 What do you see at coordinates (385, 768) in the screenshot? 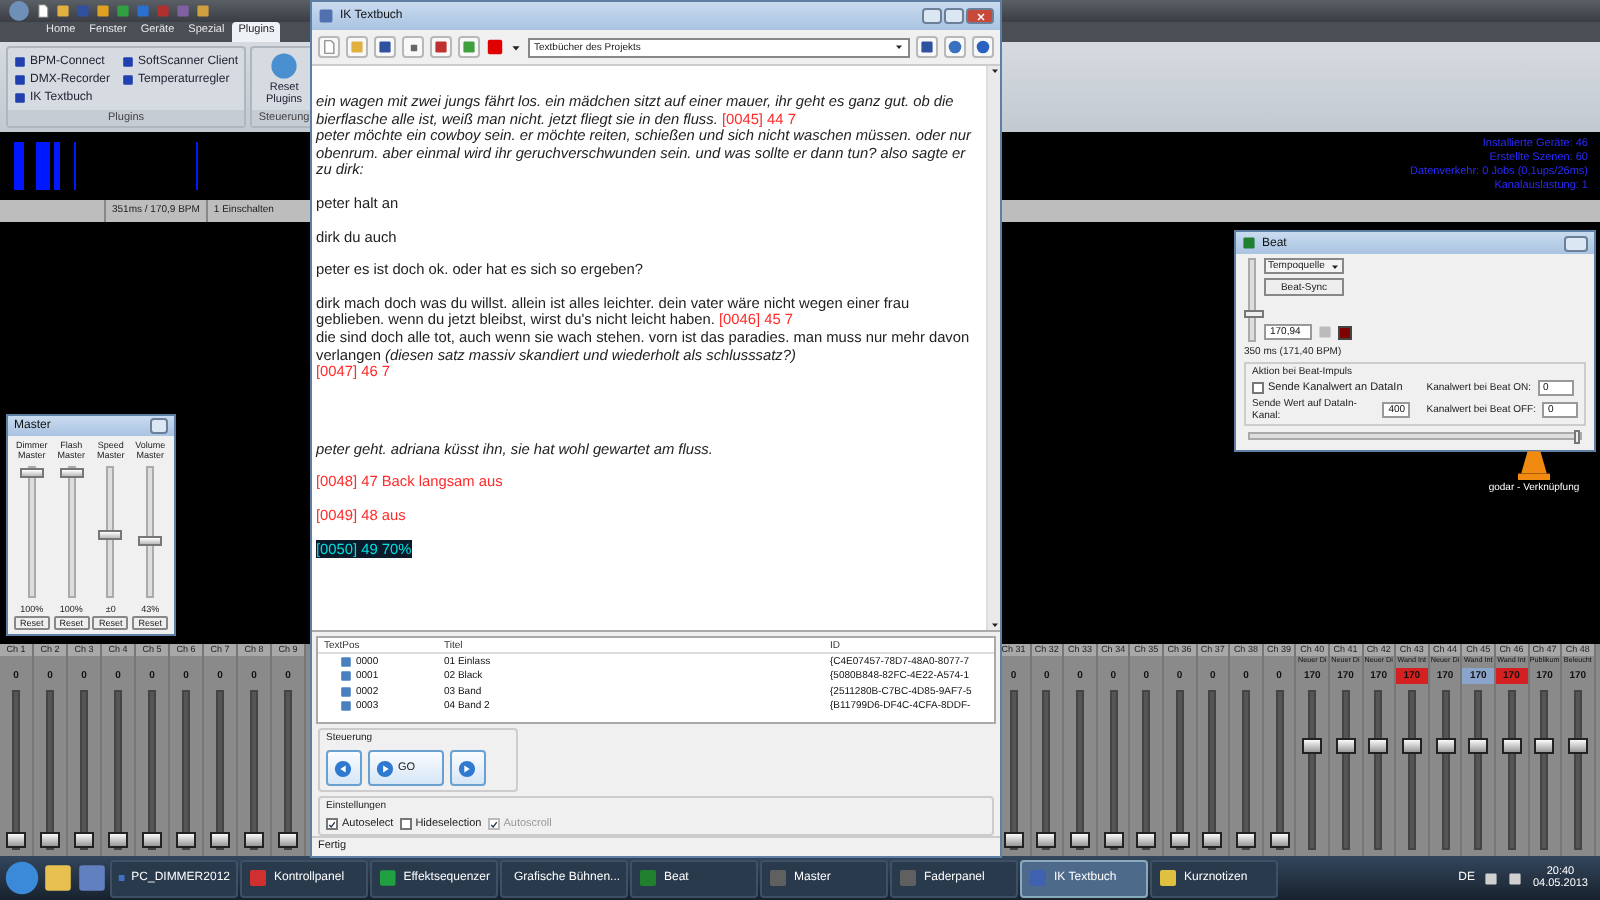
I see `play-icon` at bounding box center [385, 768].